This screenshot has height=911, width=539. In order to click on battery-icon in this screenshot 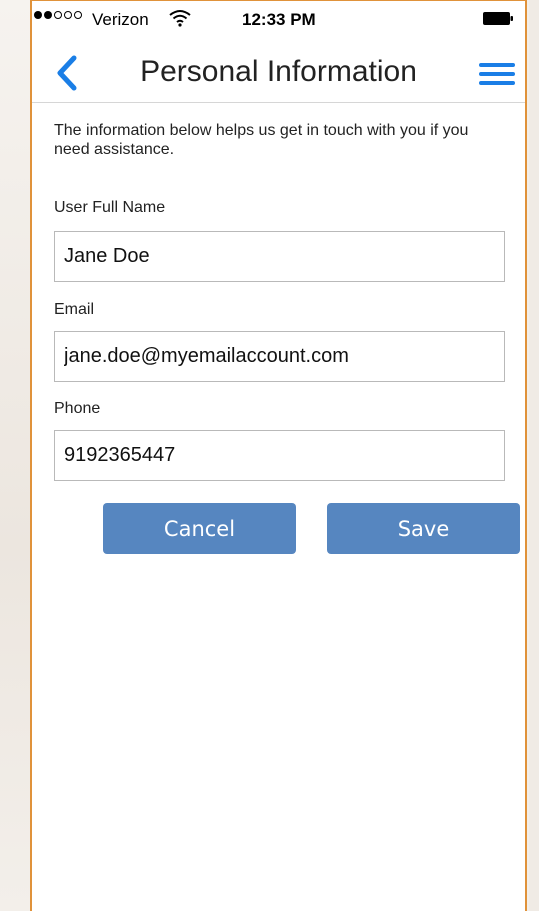, I will do `click(498, 18)`.